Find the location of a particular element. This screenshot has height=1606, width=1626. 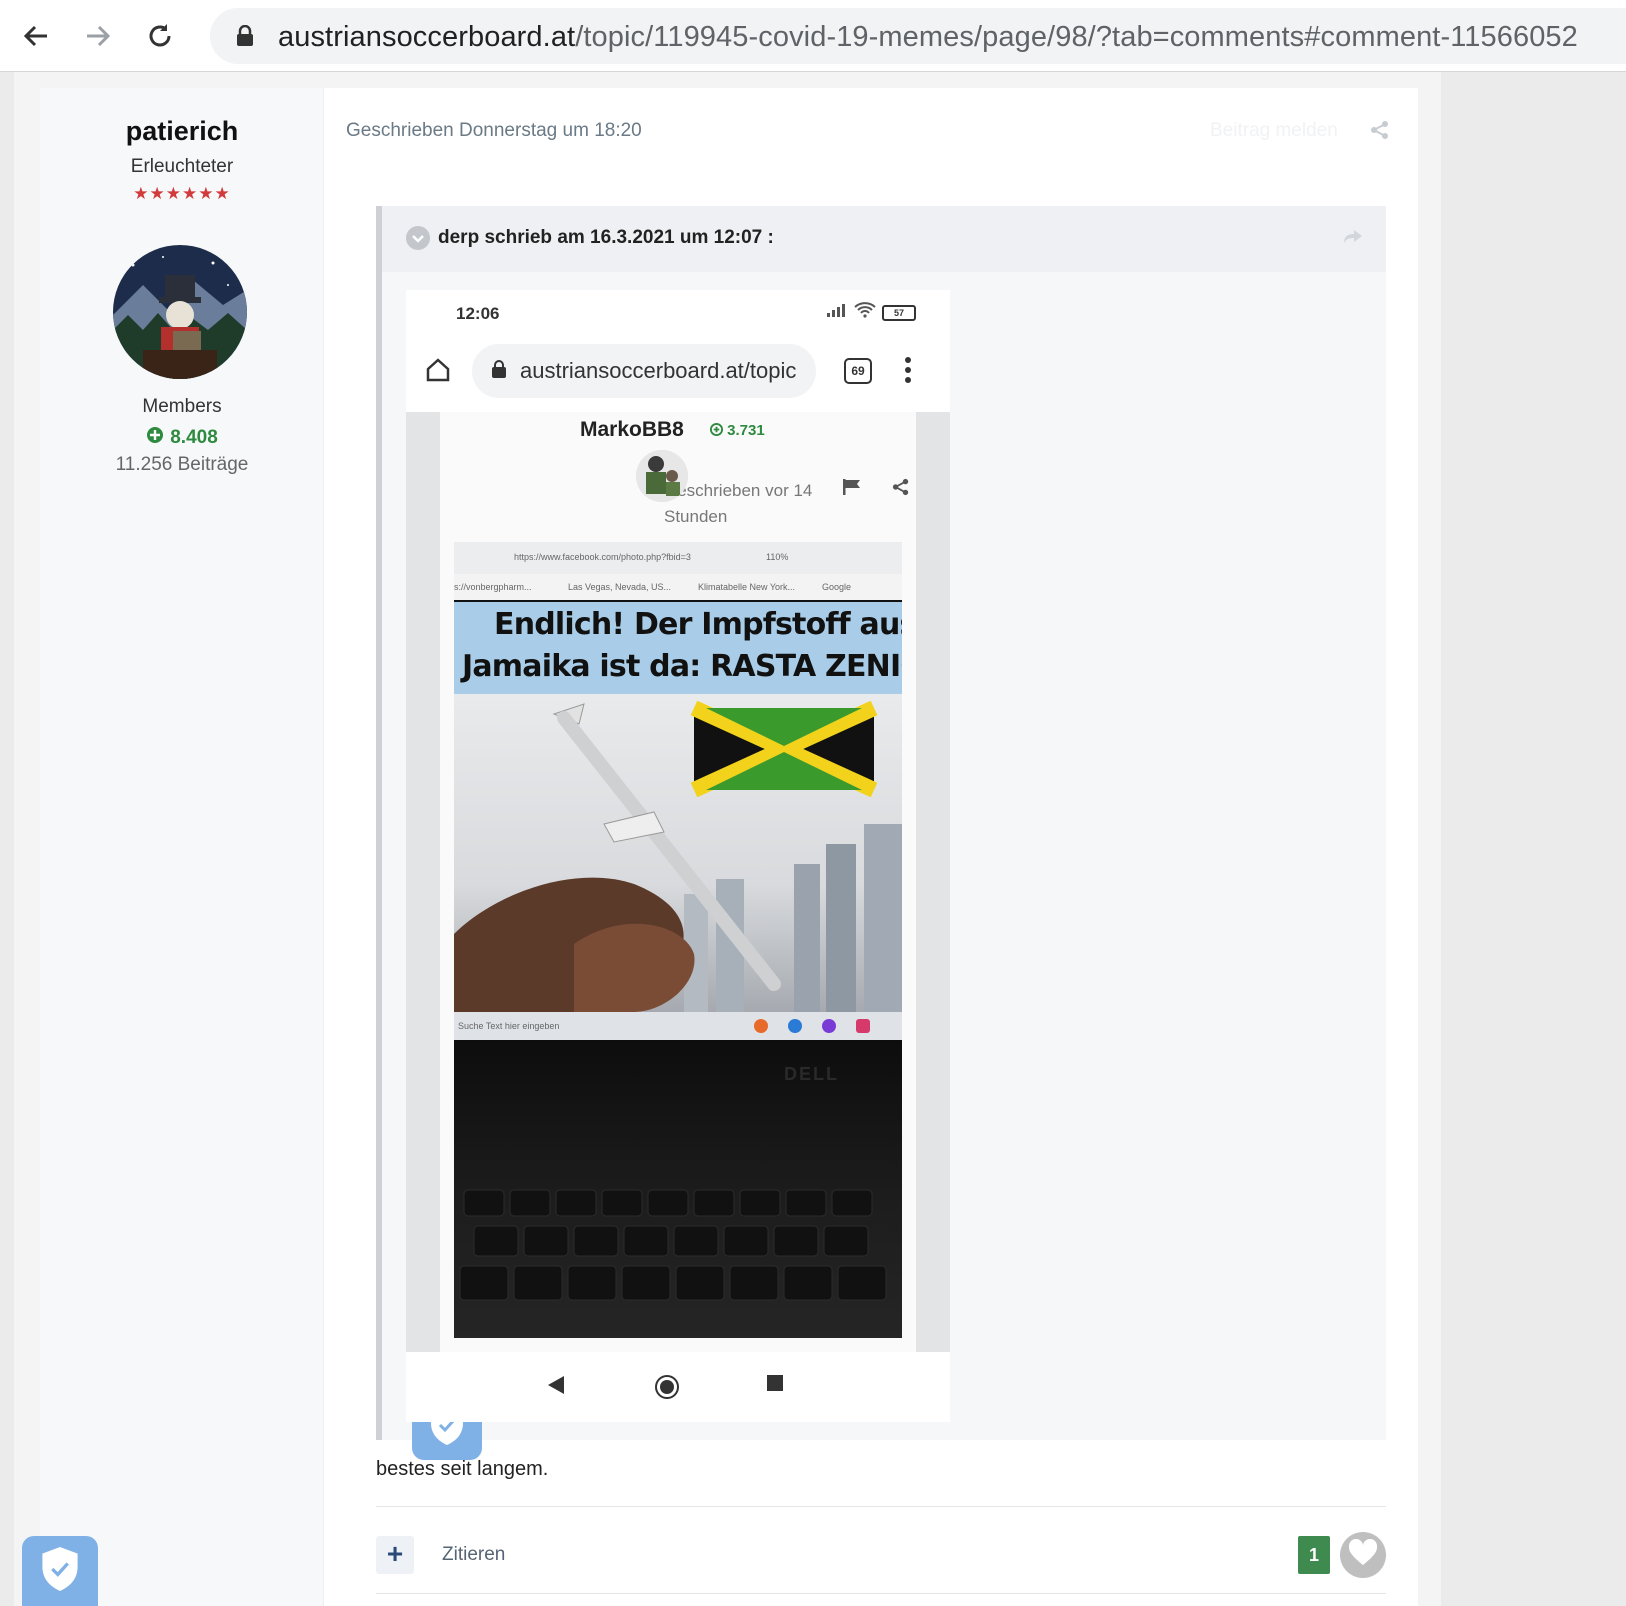

shield-check-icon is located at coordinates (60, 1571).